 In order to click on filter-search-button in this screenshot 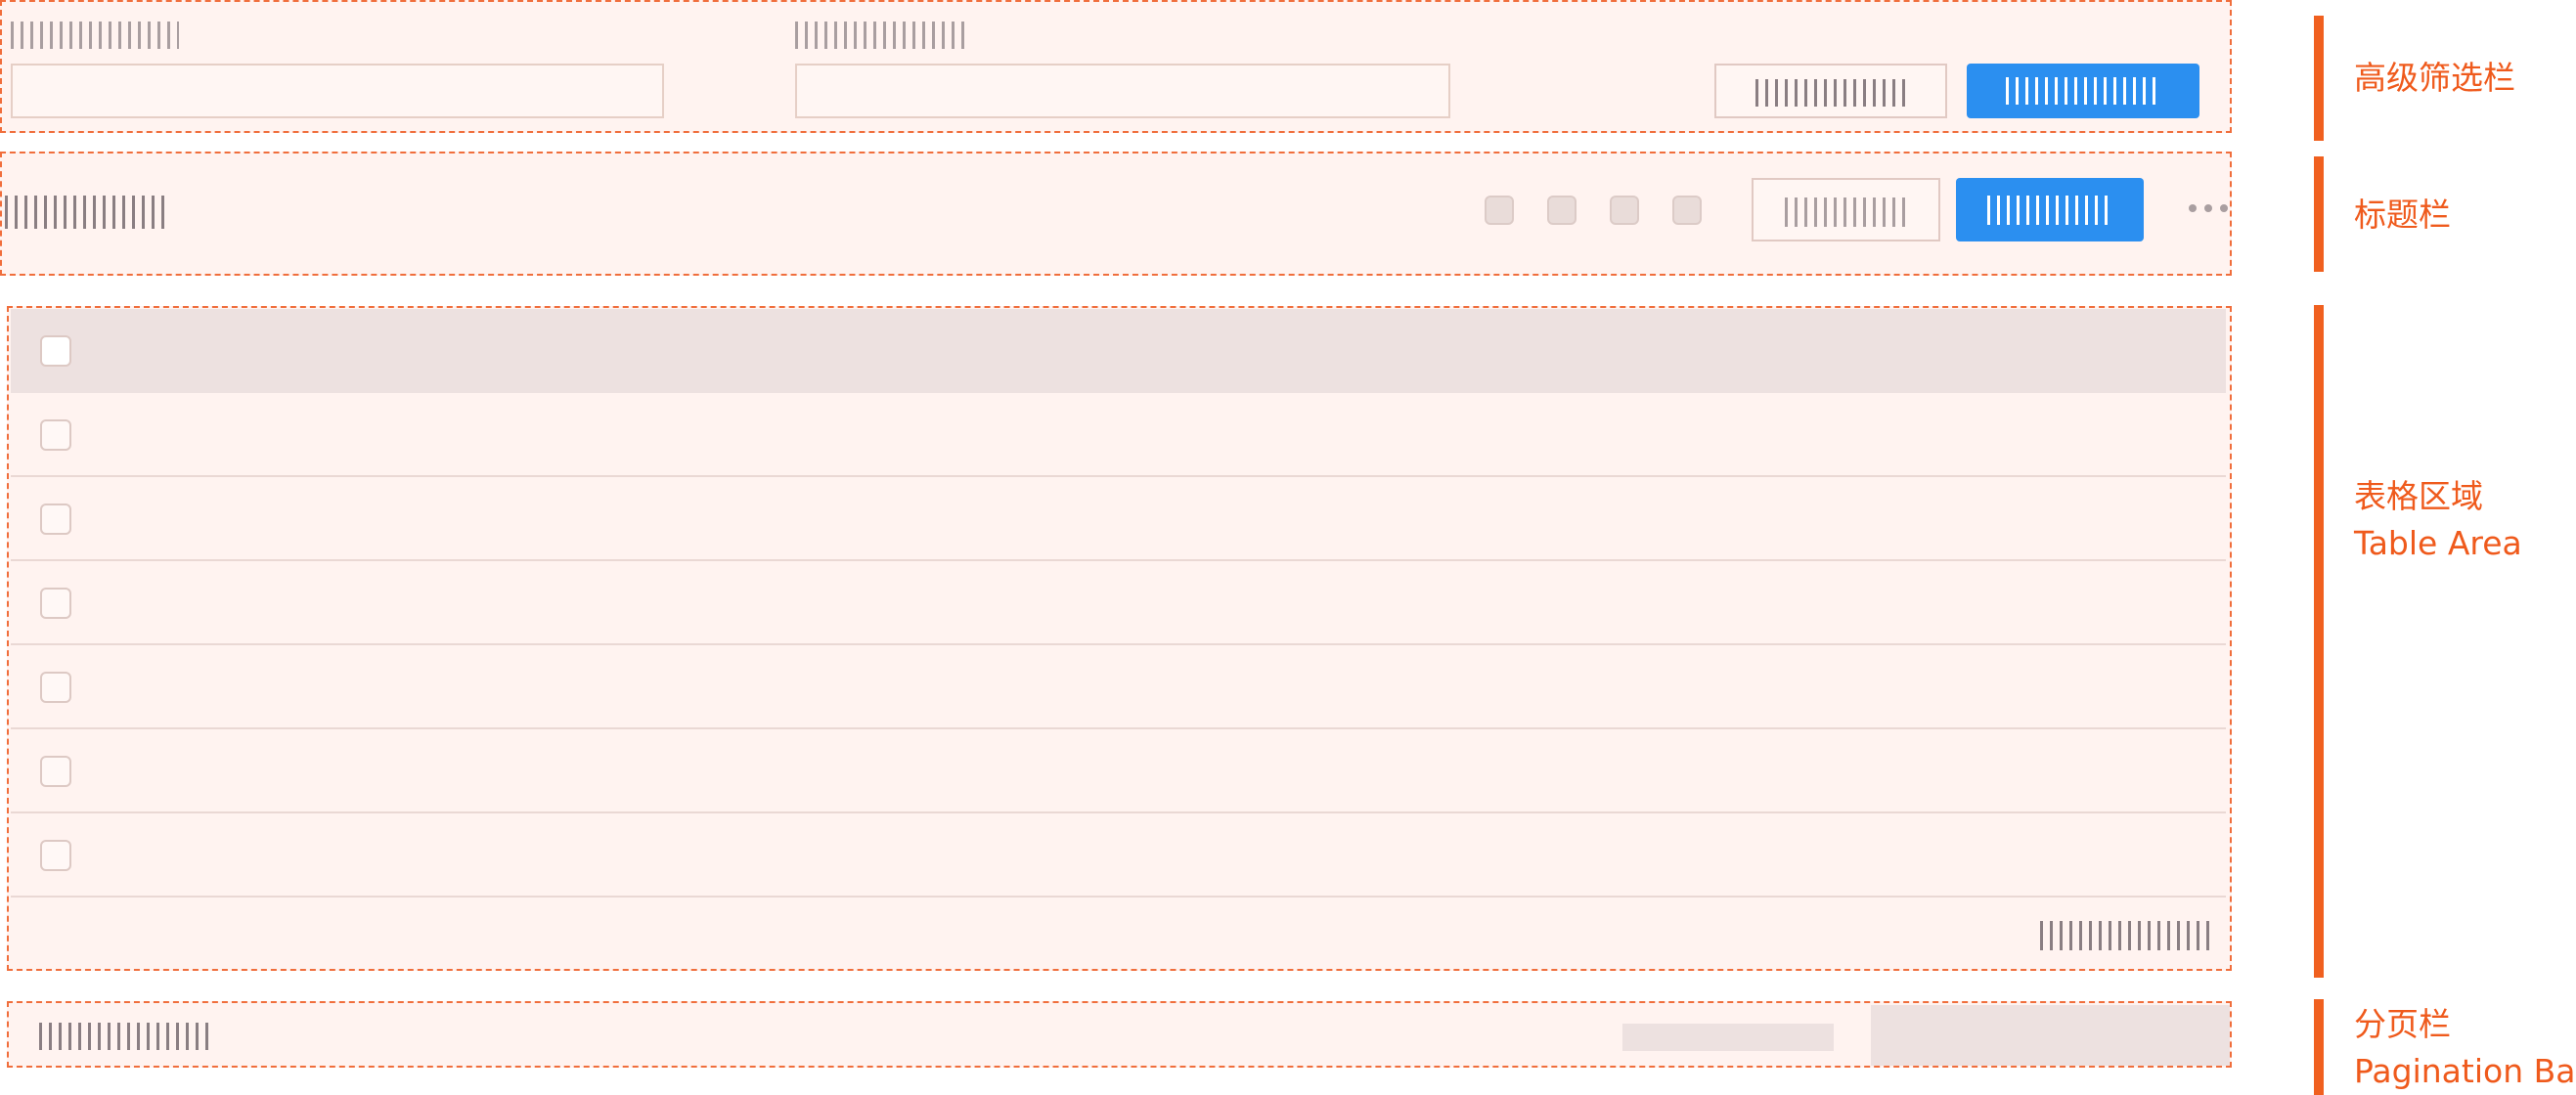, I will do `click(2083, 91)`.